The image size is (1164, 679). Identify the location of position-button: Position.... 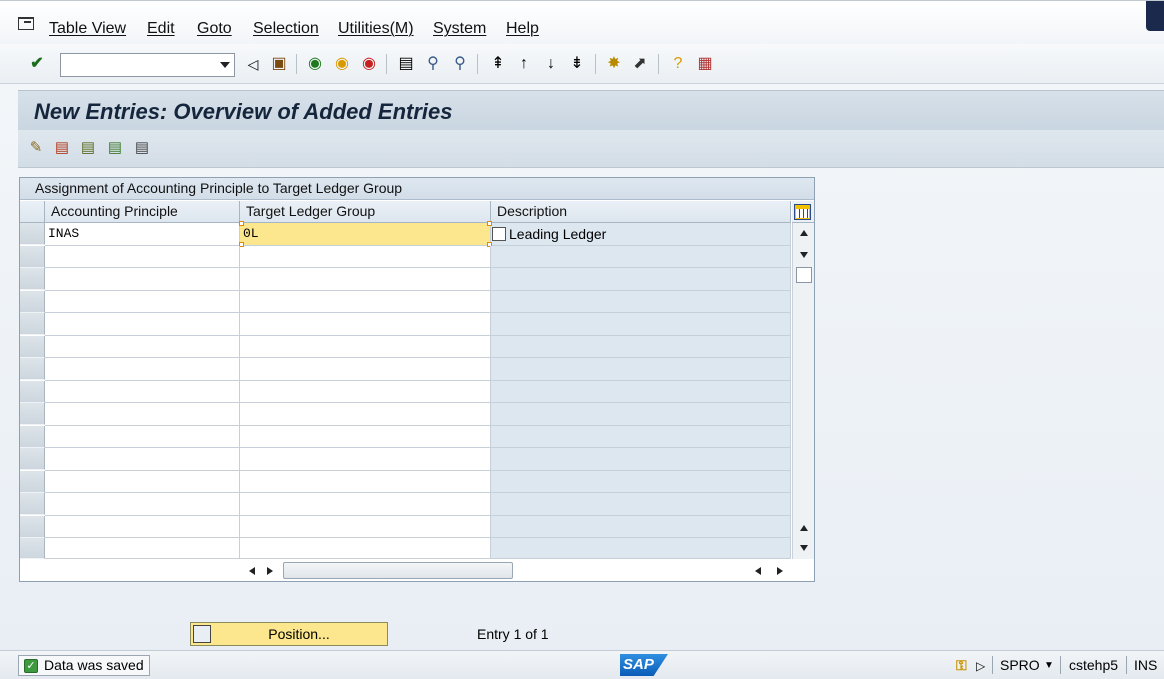
(289, 634).